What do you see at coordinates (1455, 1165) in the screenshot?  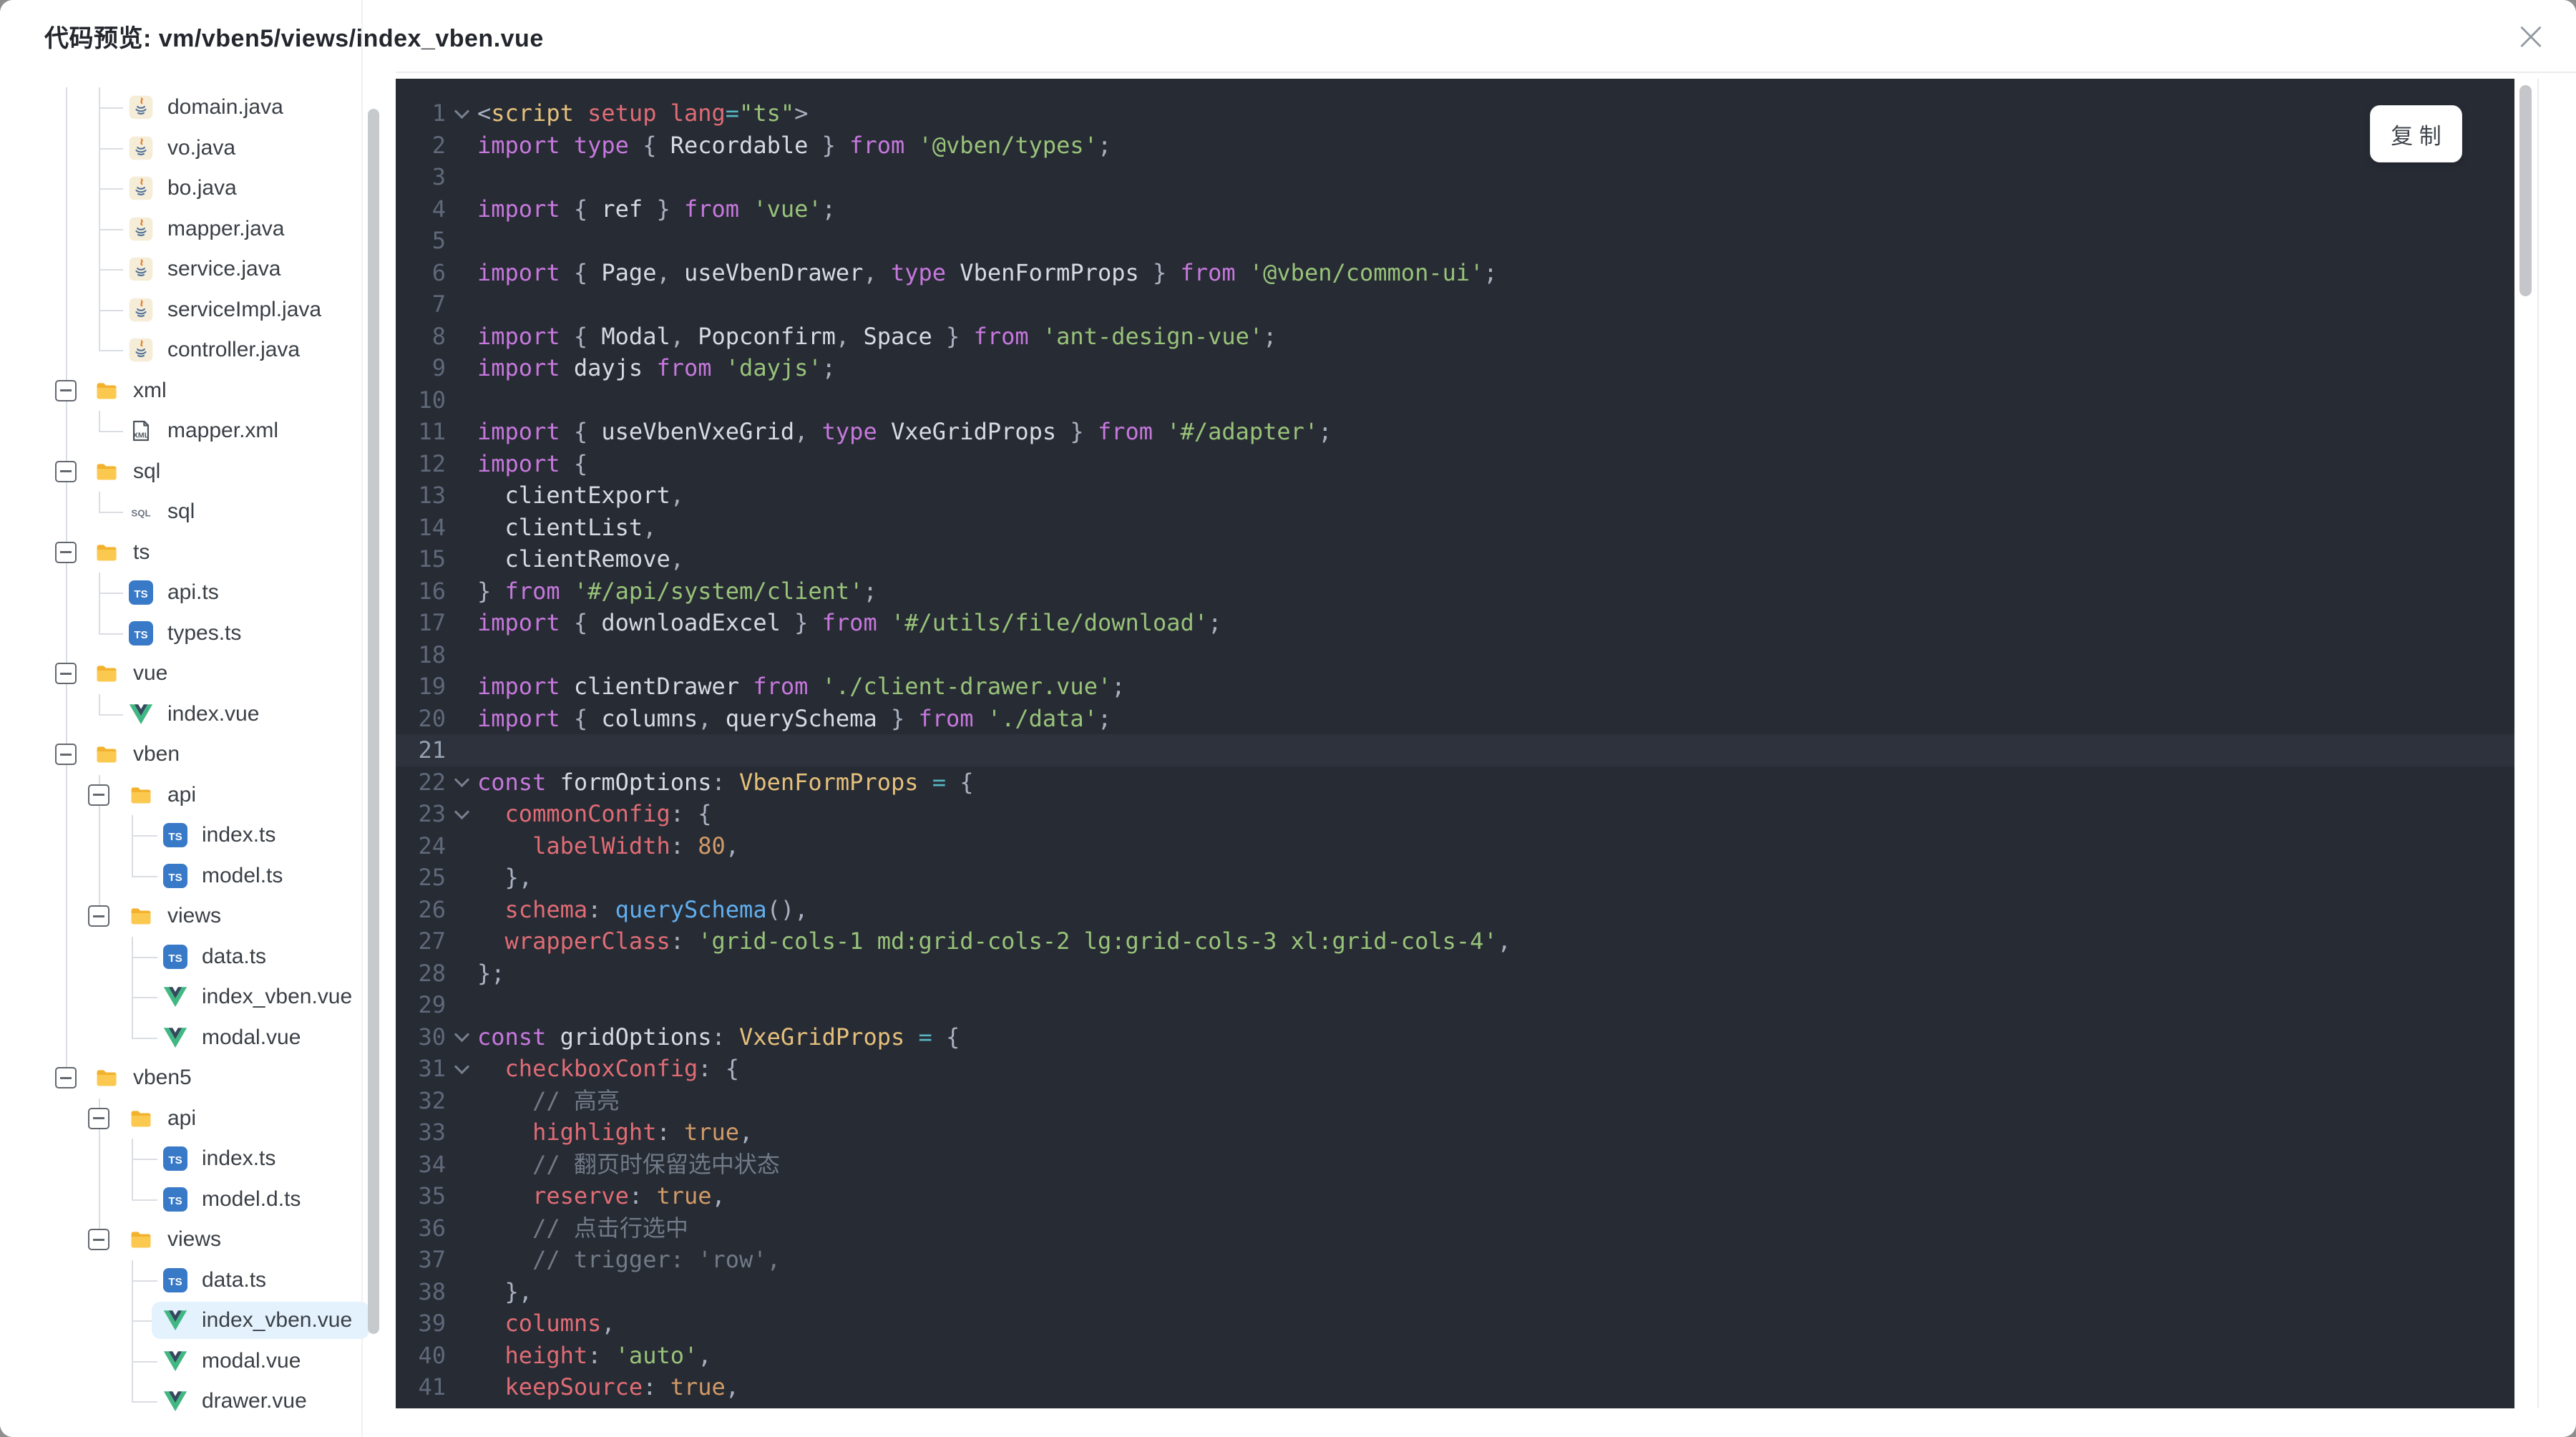 I see `code-line: 34 // 翻页时保留选中状态` at bounding box center [1455, 1165].